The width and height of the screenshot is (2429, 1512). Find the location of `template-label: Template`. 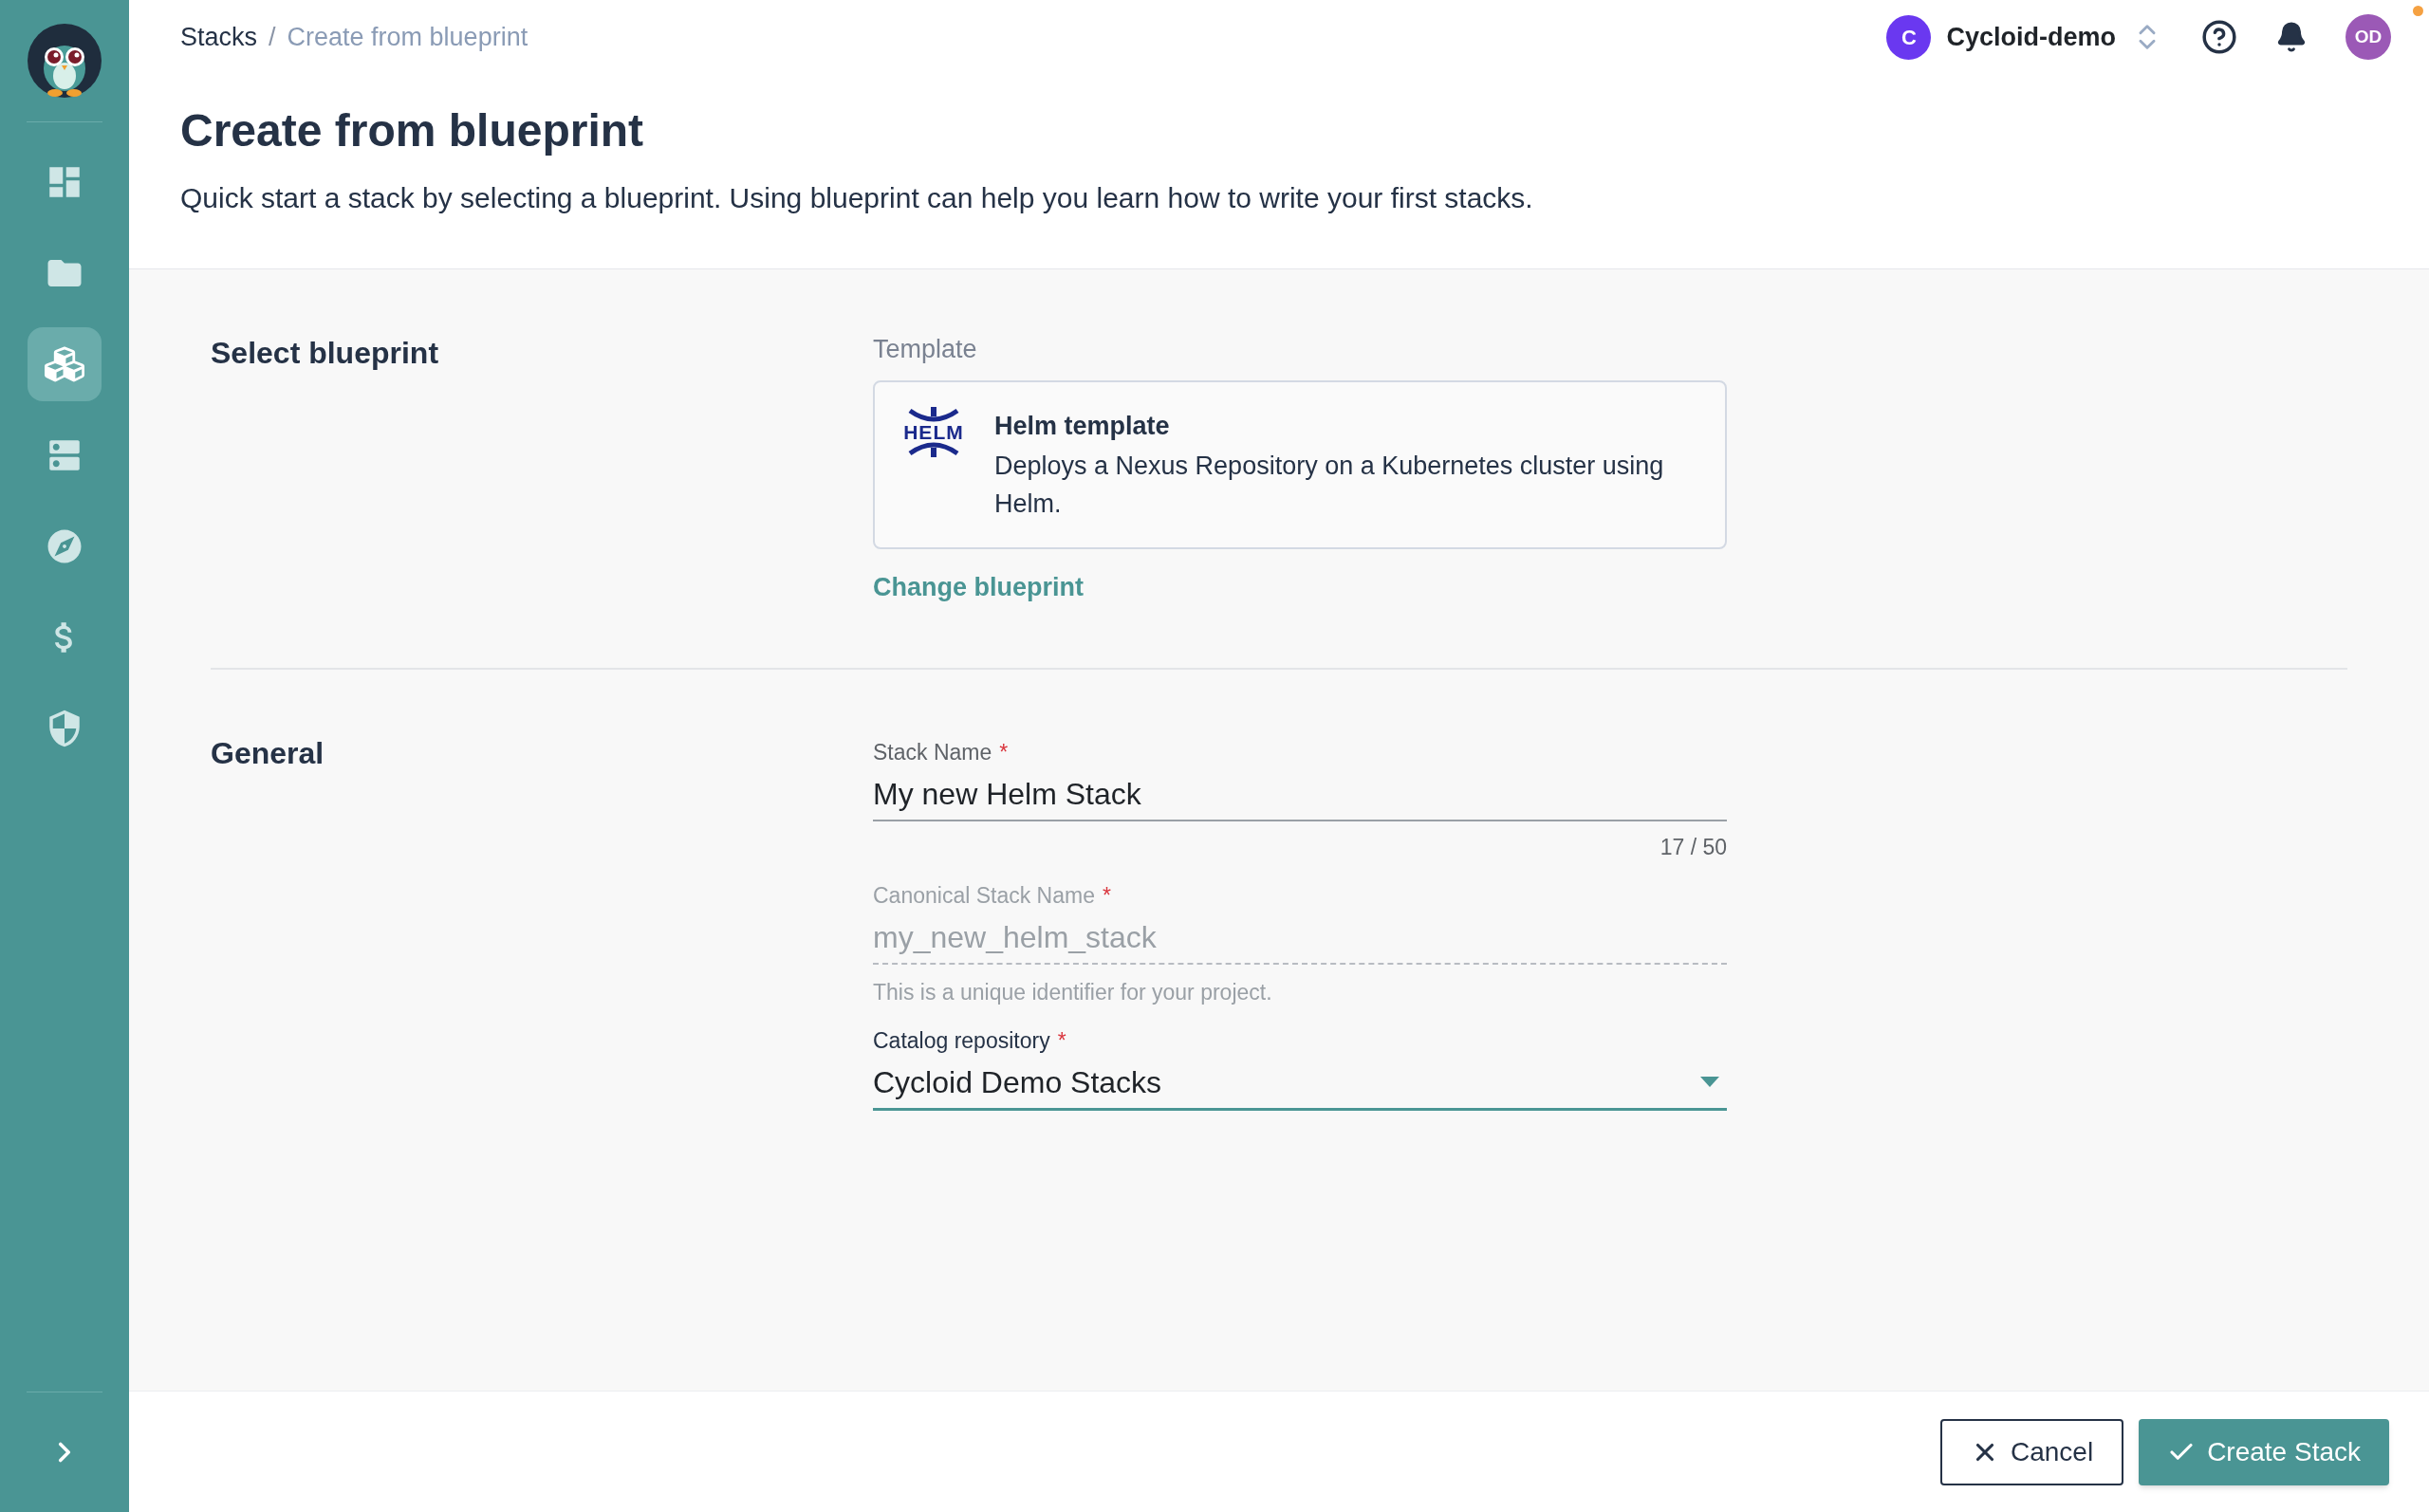

template-label: Template is located at coordinates (925, 349).